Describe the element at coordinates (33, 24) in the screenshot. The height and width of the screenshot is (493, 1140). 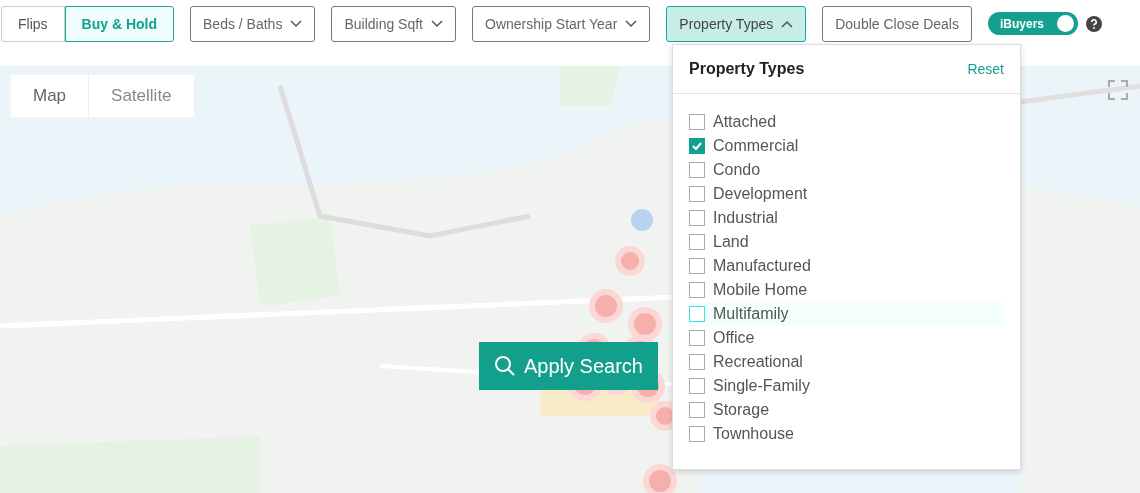
I see `strategy-tab: Flips` at that location.